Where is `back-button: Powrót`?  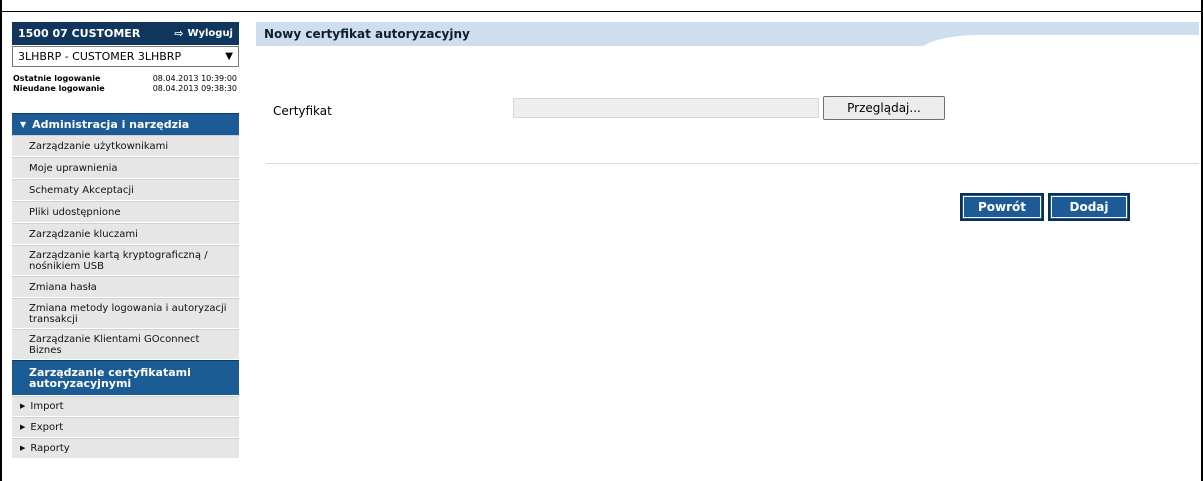 back-button: Powrót is located at coordinates (1002, 207).